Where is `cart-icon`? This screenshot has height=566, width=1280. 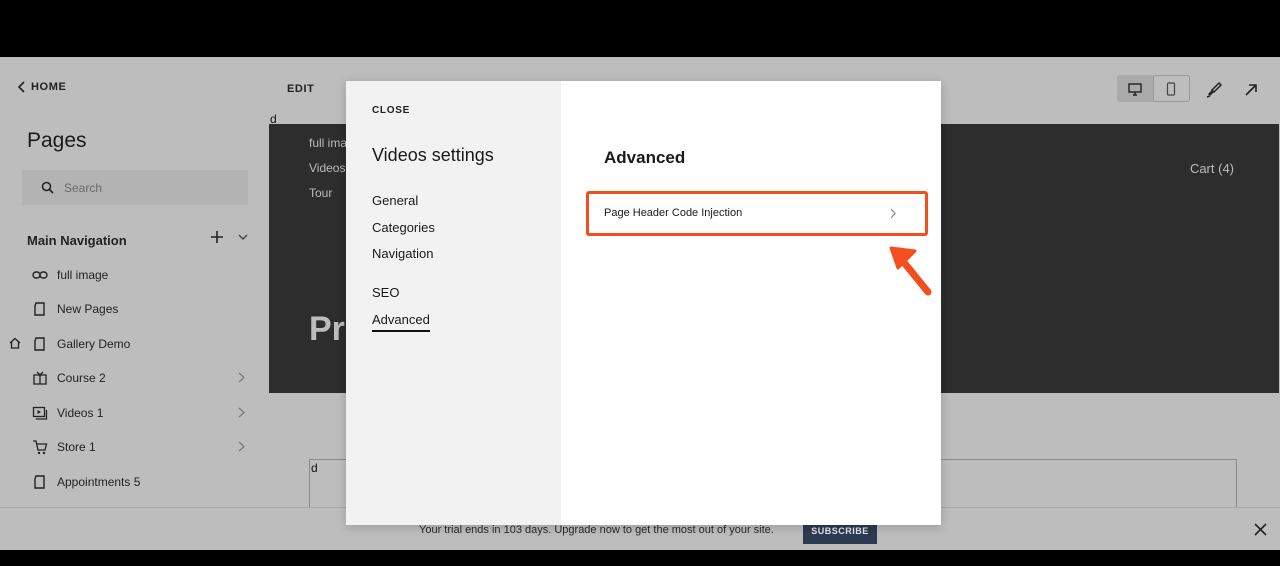
cart-icon is located at coordinates (40, 447).